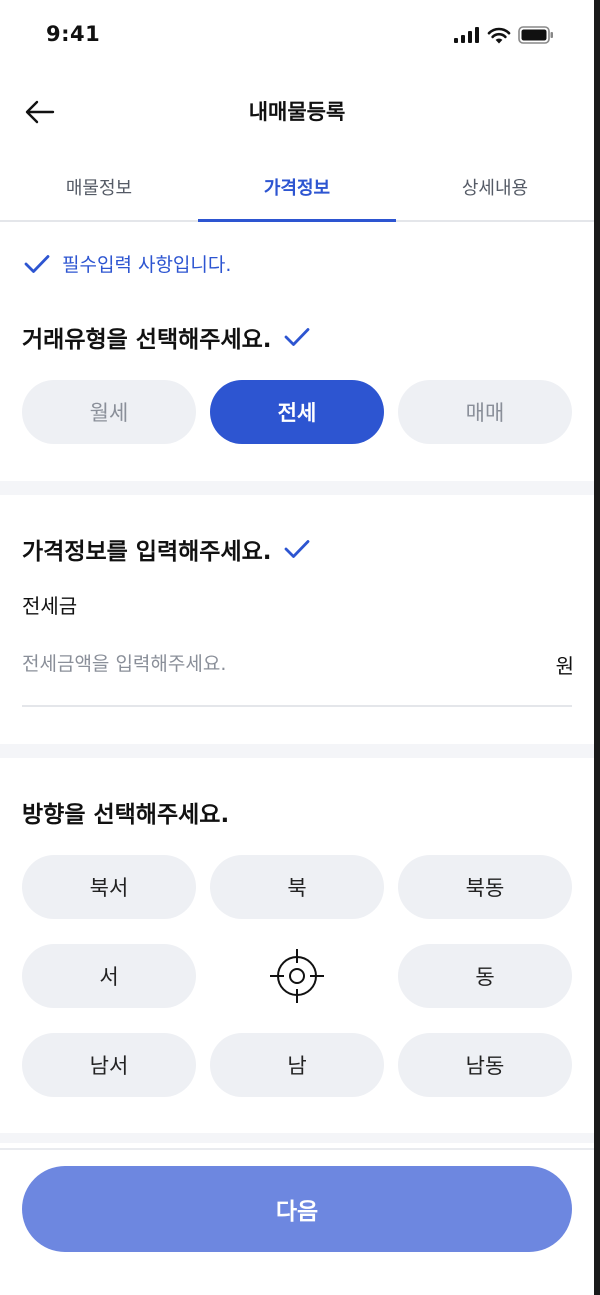 The height and width of the screenshot is (1295, 600). What do you see at coordinates (466, 35) in the screenshot?
I see `signal-icon` at bounding box center [466, 35].